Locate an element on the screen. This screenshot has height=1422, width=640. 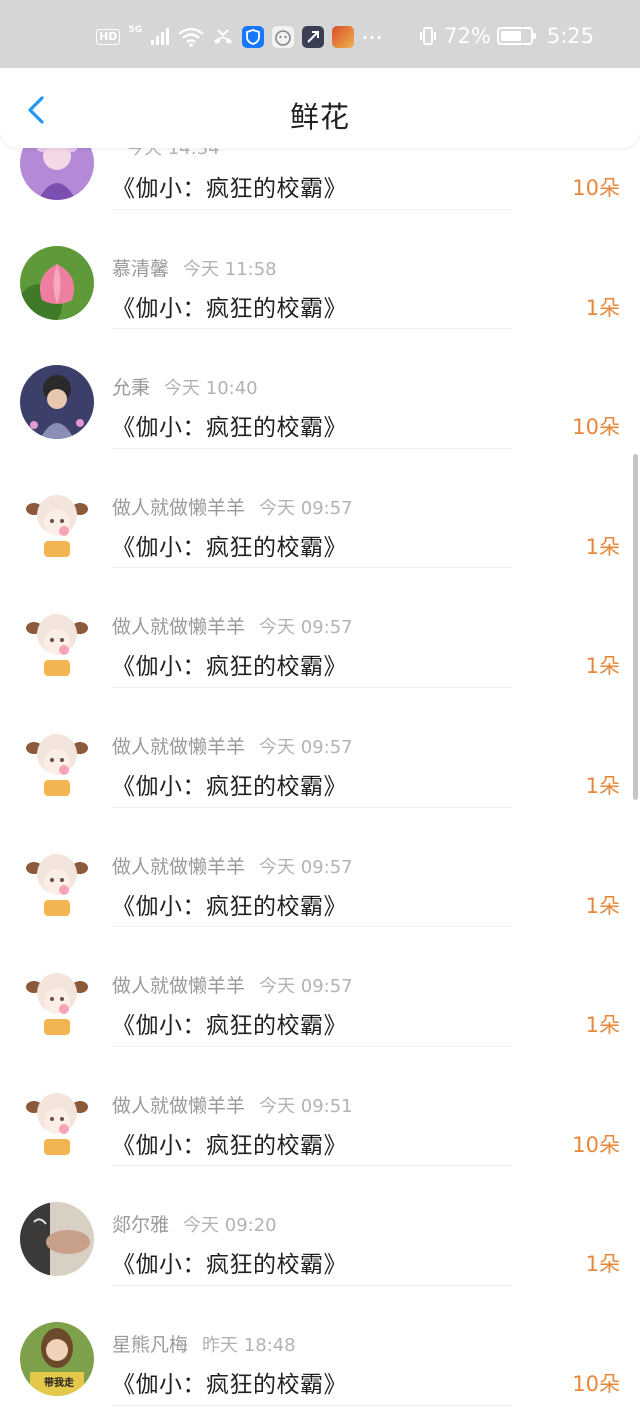
battery-fill is located at coordinates (510, 36).